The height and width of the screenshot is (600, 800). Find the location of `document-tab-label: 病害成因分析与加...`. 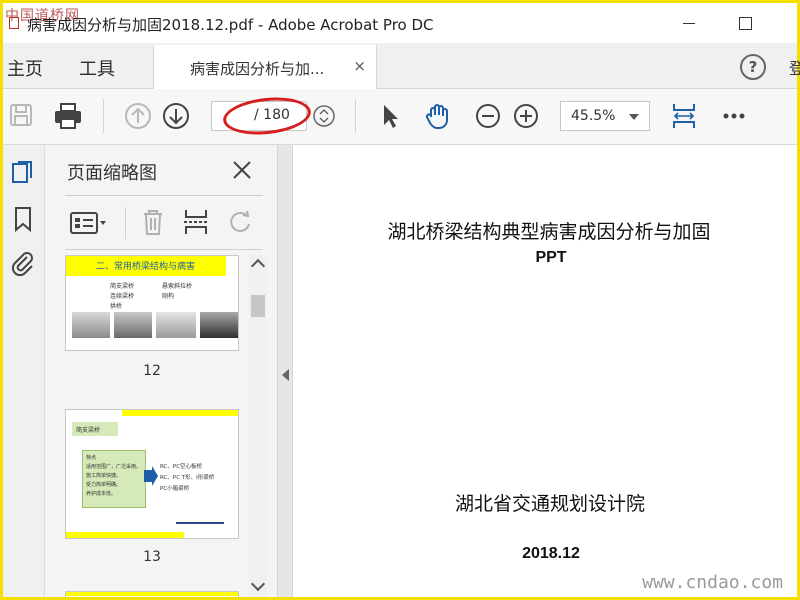

document-tab-label: 病害成因分析与加... is located at coordinates (257, 69).